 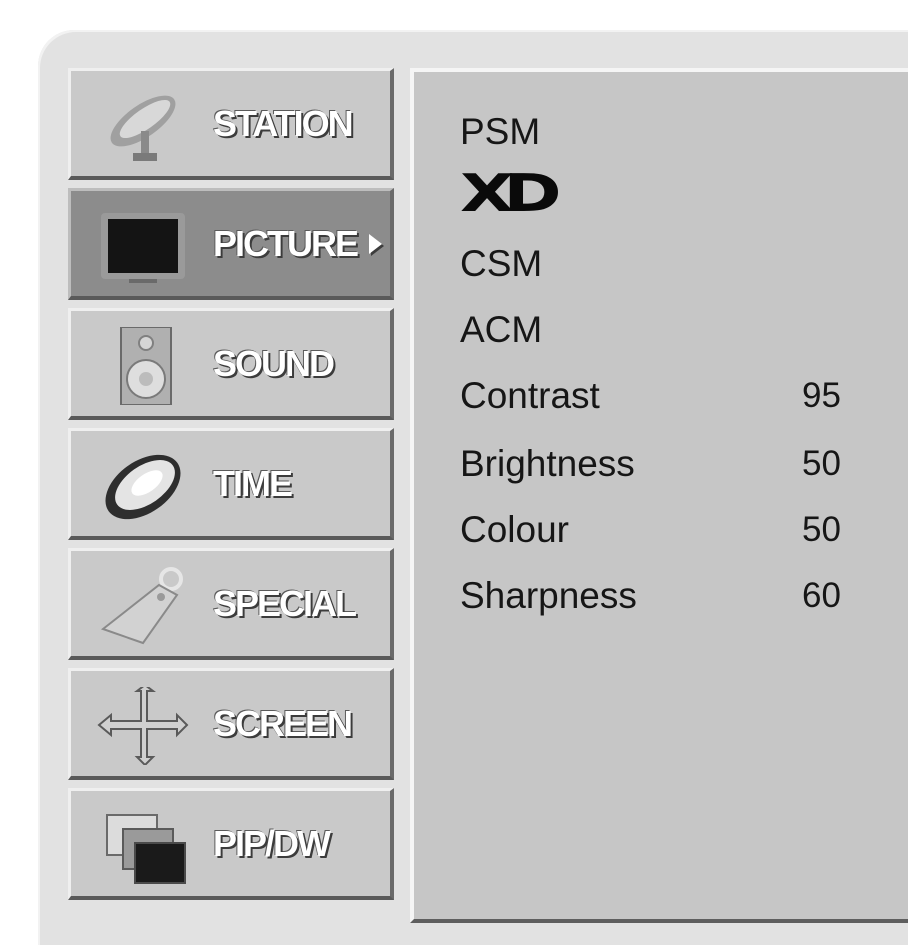 What do you see at coordinates (660, 330) in the screenshot?
I see `submenu-item-acm: ACM` at bounding box center [660, 330].